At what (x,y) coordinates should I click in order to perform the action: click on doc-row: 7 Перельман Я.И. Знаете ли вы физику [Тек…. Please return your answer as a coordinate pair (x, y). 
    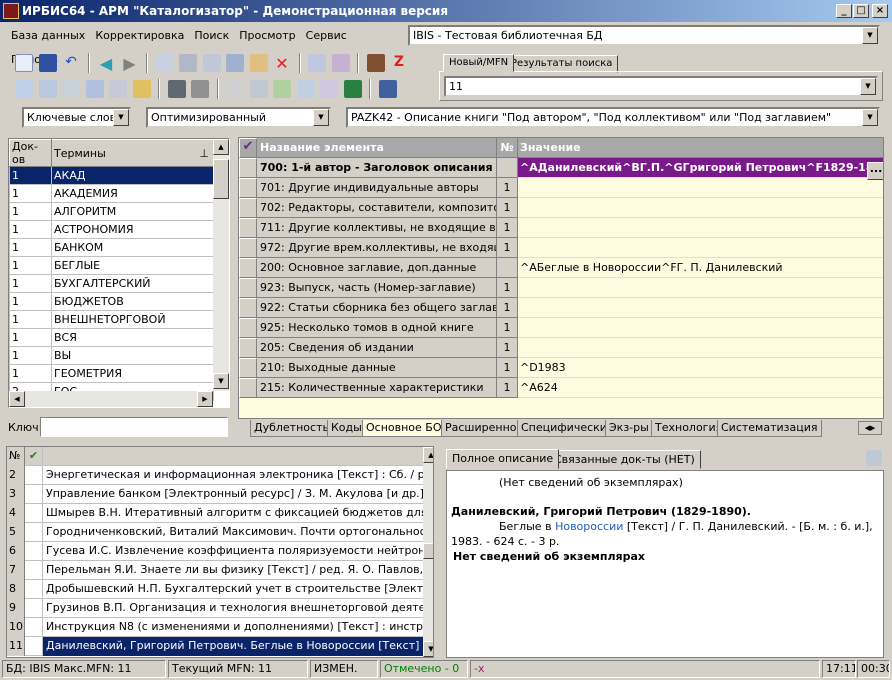
    Looking at the image, I should click on (220, 570).